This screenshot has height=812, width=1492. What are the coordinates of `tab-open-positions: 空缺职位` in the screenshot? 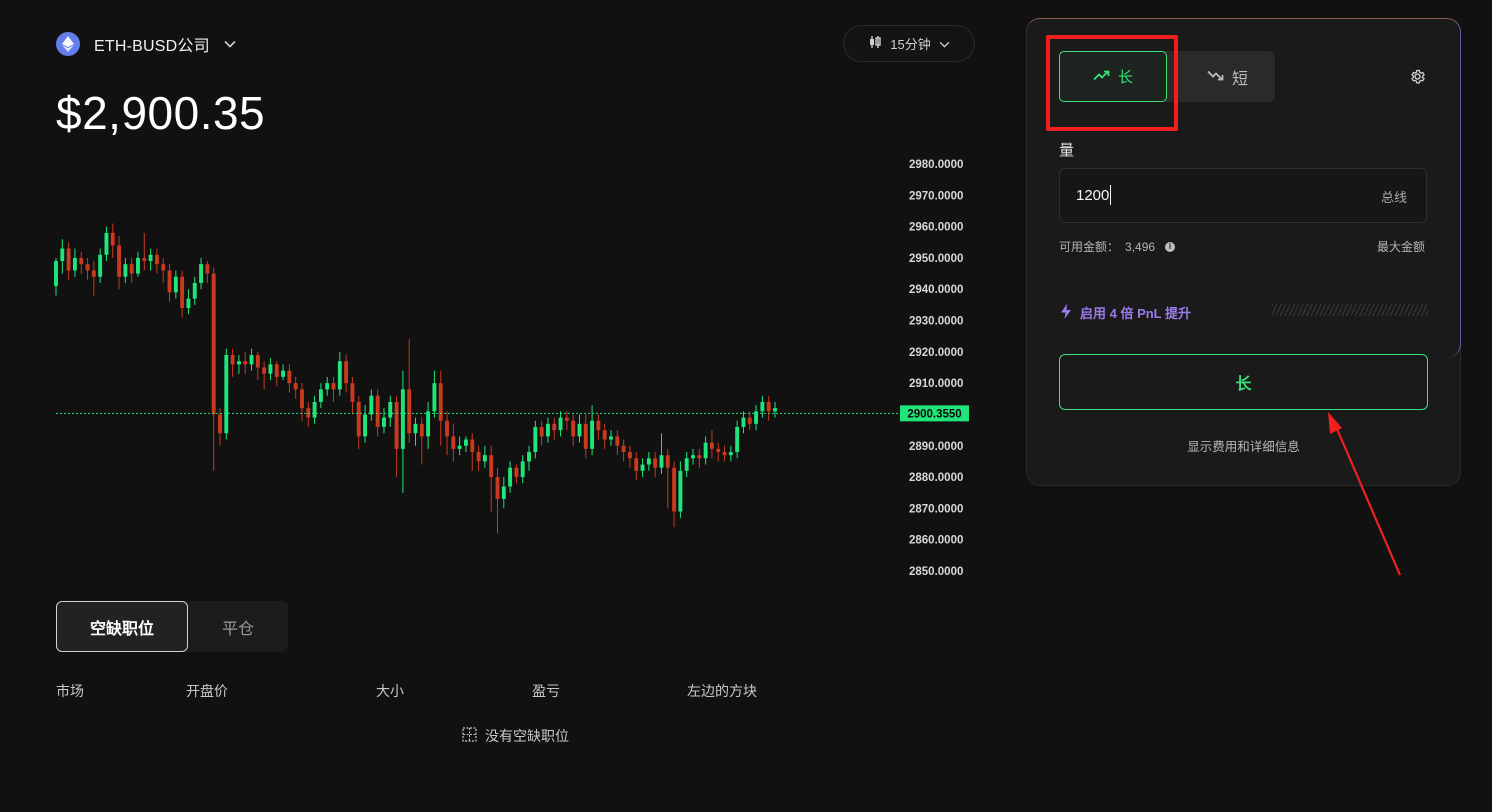 It's located at (122, 626).